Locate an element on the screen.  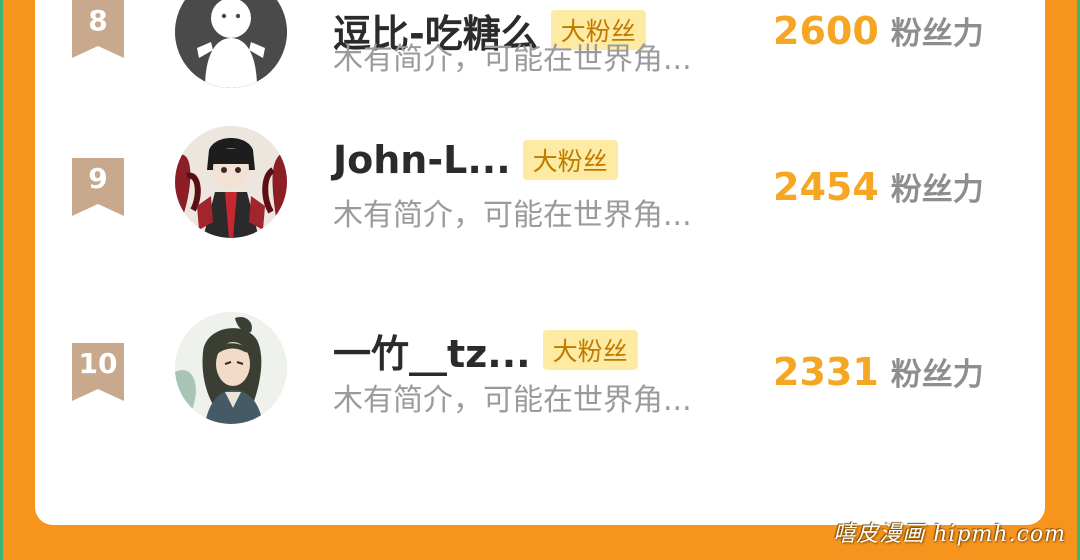
left-edge-strip is located at coordinates (1, 280).